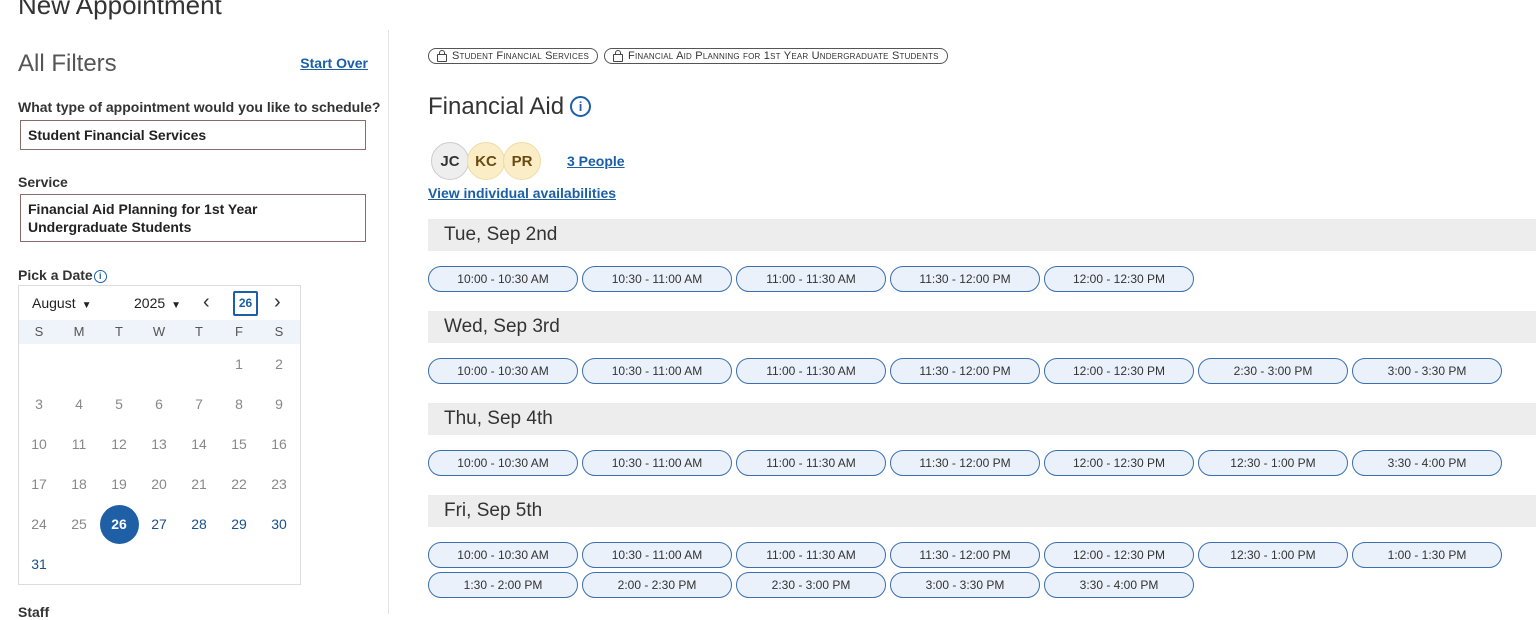  What do you see at coordinates (522, 161) in the screenshot?
I see `avatar: PR` at bounding box center [522, 161].